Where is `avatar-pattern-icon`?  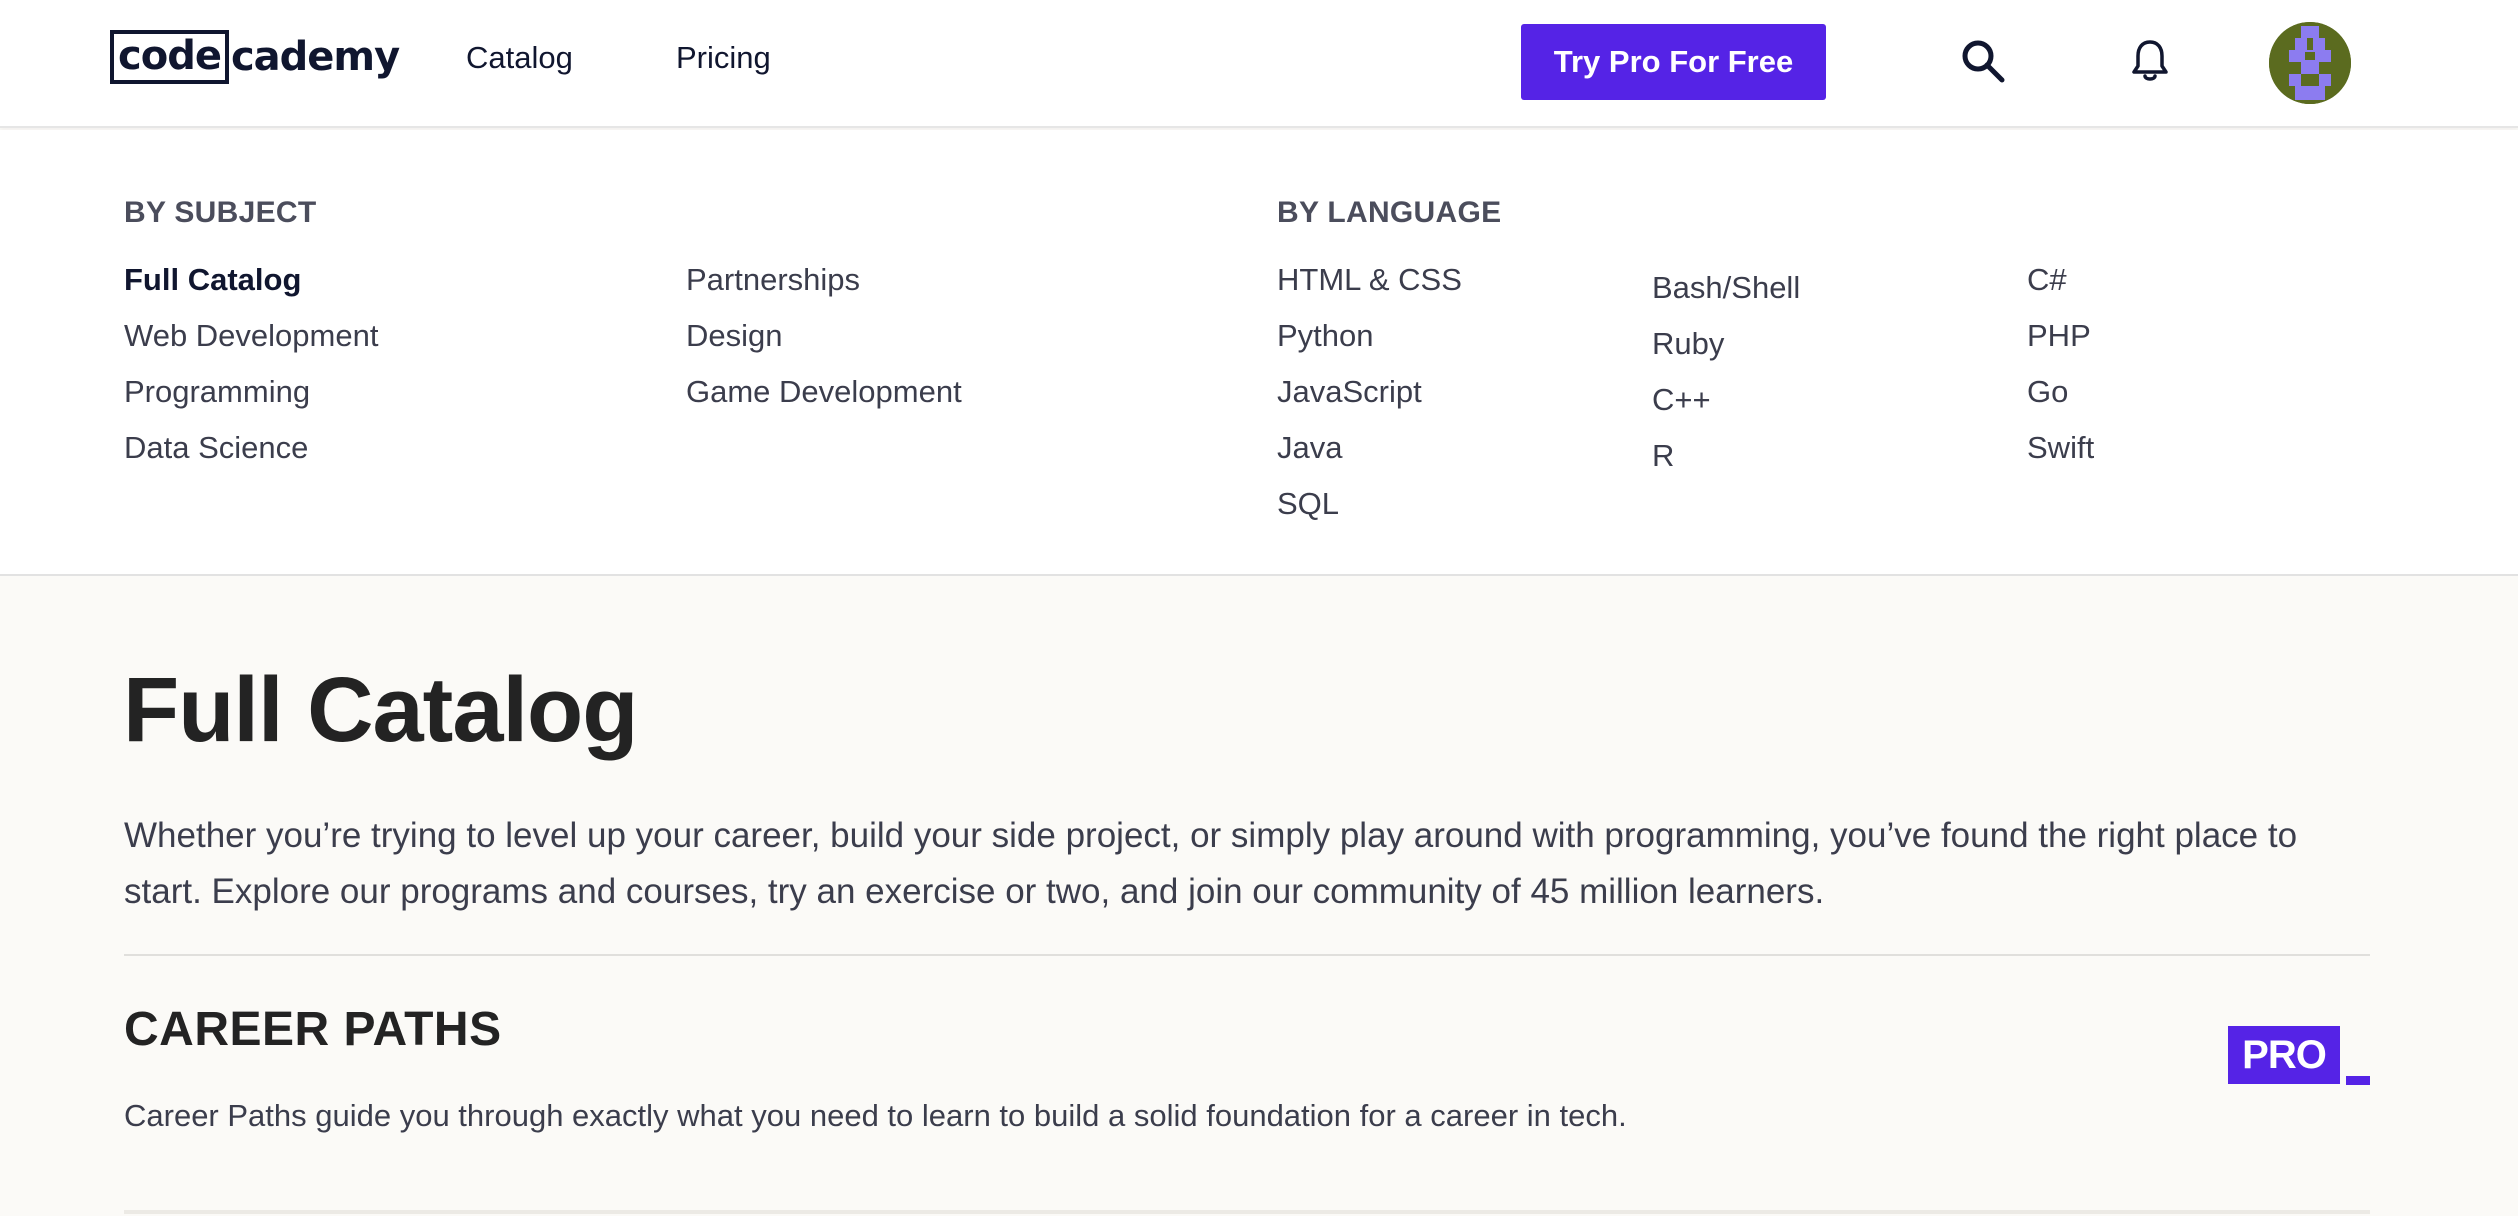 avatar-pattern-icon is located at coordinates (2310, 63).